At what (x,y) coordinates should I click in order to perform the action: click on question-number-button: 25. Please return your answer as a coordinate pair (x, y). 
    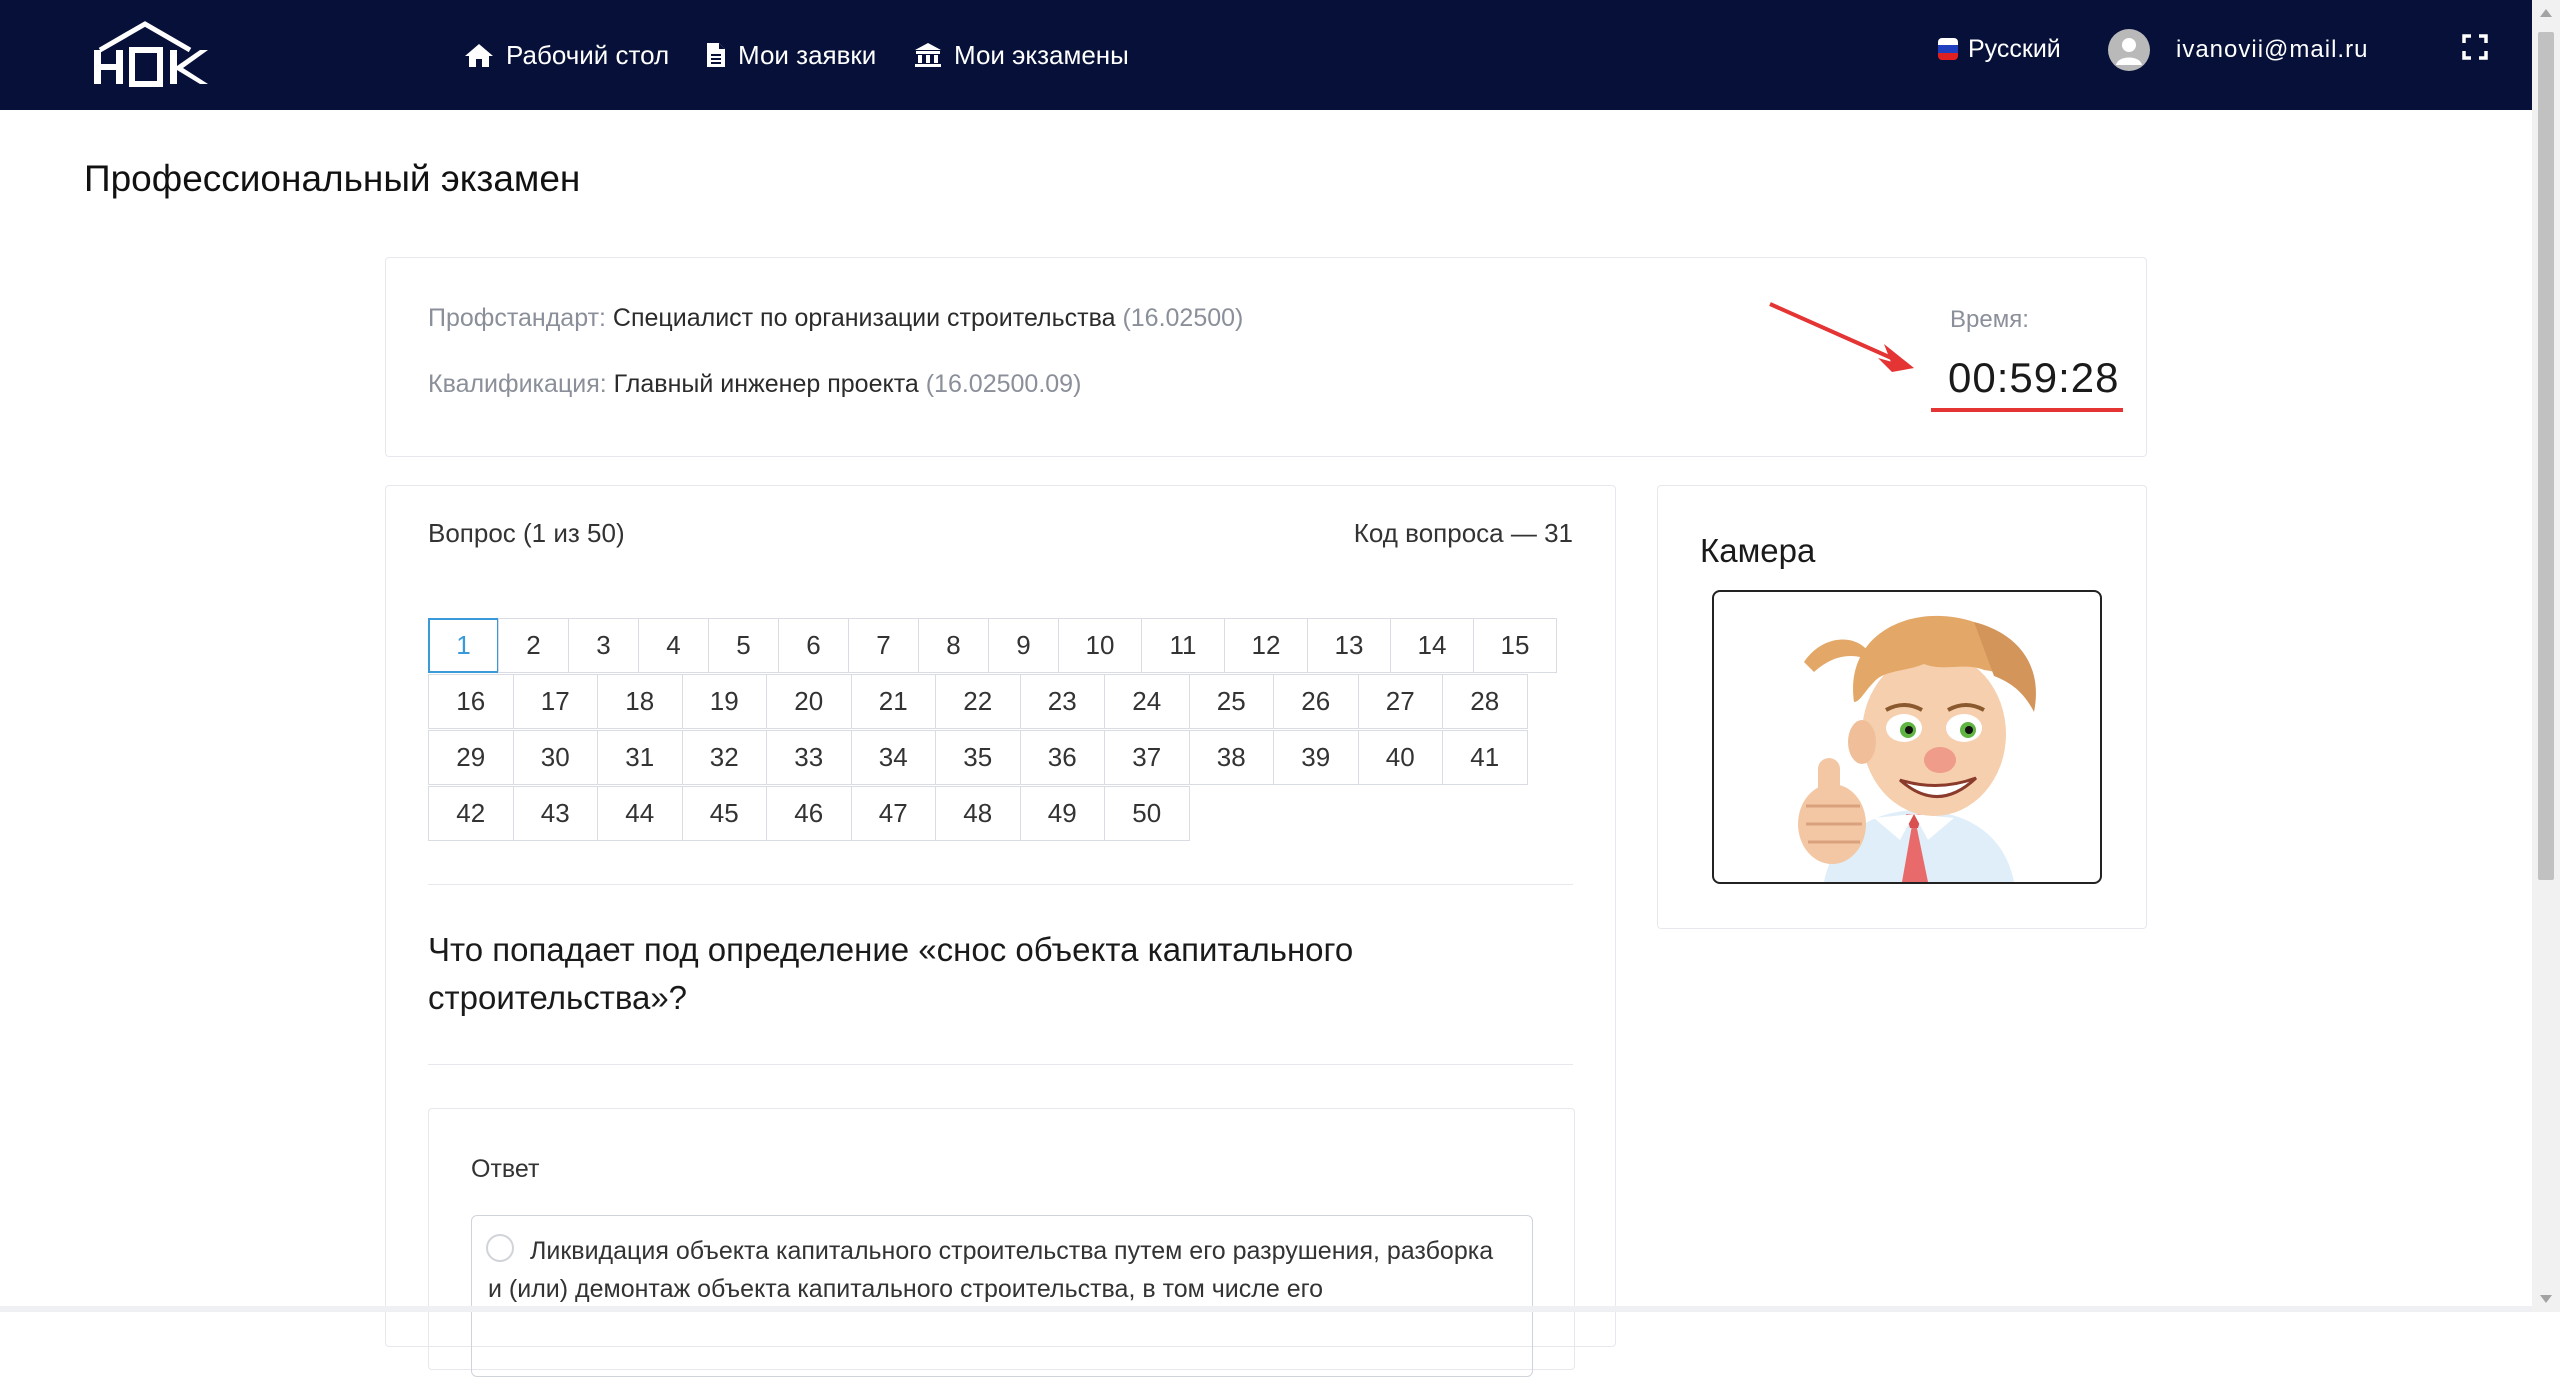
    Looking at the image, I should click on (1231, 701).